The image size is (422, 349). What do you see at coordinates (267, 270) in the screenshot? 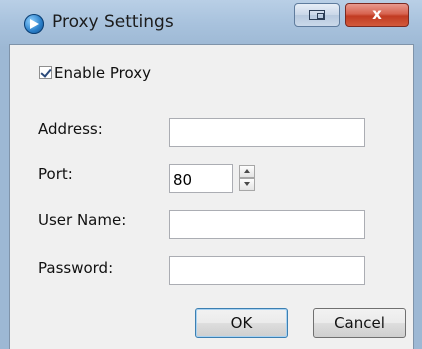
I see `password-input` at bounding box center [267, 270].